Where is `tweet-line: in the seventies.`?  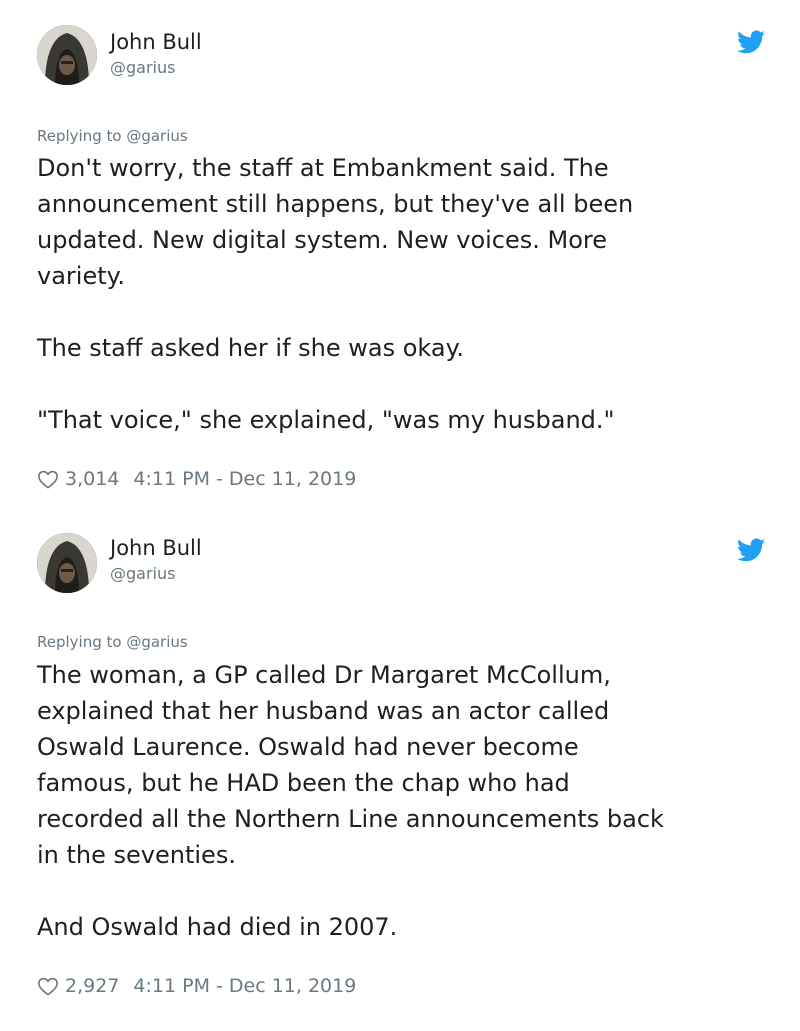
tweet-line: in the seventies. is located at coordinates (136, 855).